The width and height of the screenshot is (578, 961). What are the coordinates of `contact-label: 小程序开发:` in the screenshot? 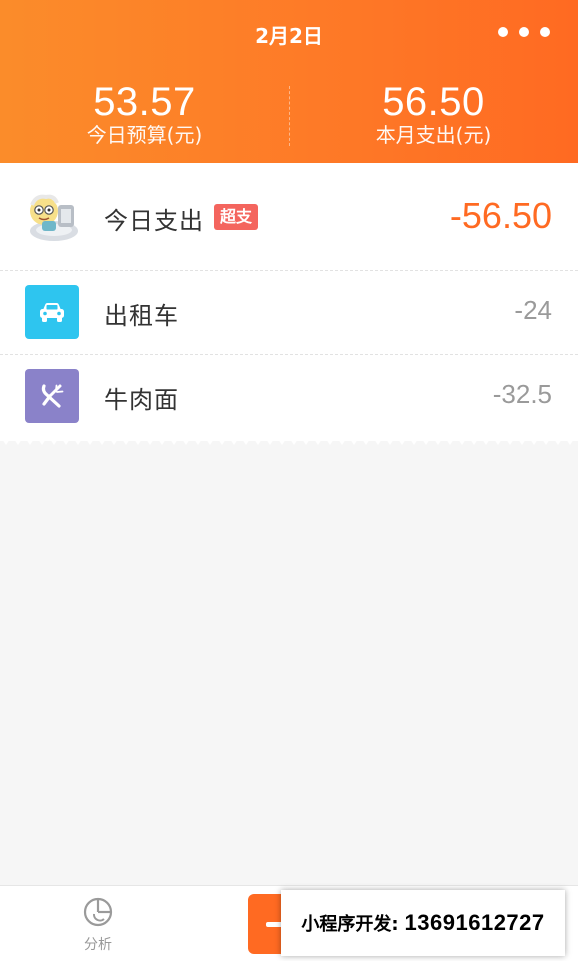 It's located at (350, 924).